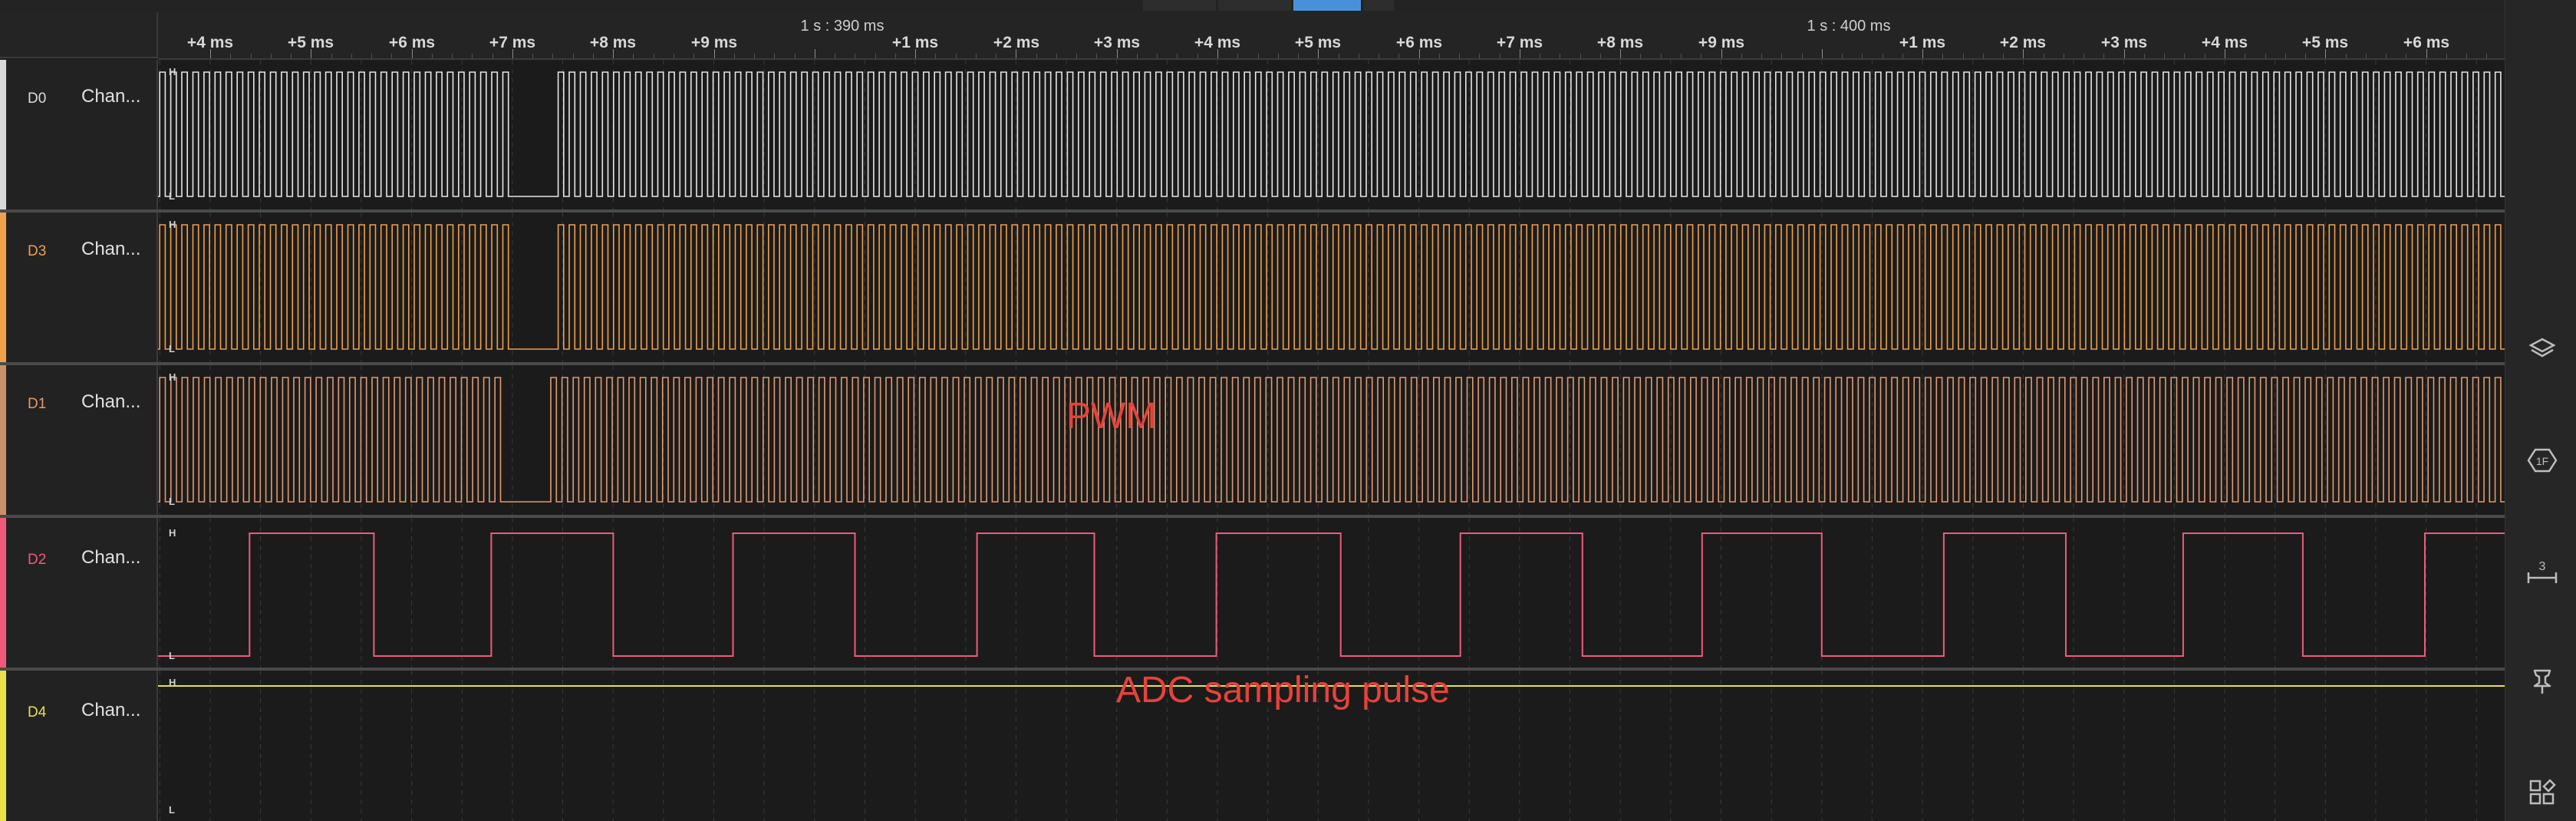 Image resolution: width=2576 pixels, height=821 pixels. I want to click on toolbar-segment-active, so click(1327, 5).